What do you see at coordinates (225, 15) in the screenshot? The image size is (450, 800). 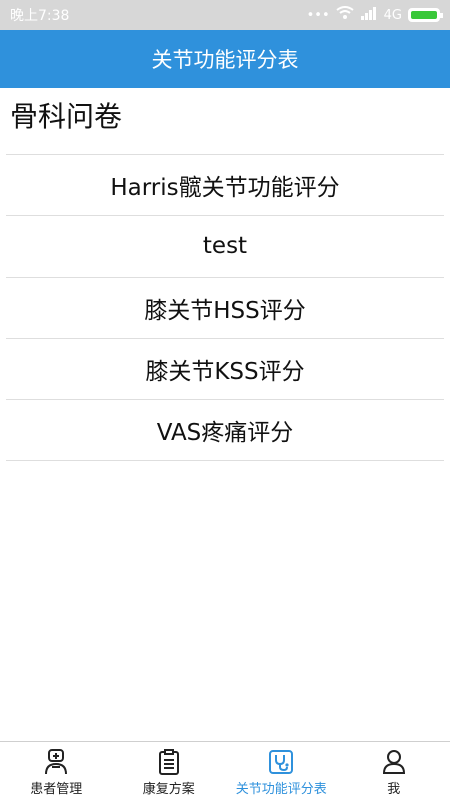 I see `status-bar: 晚上7:38 ••• 4G` at bounding box center [225, 15].